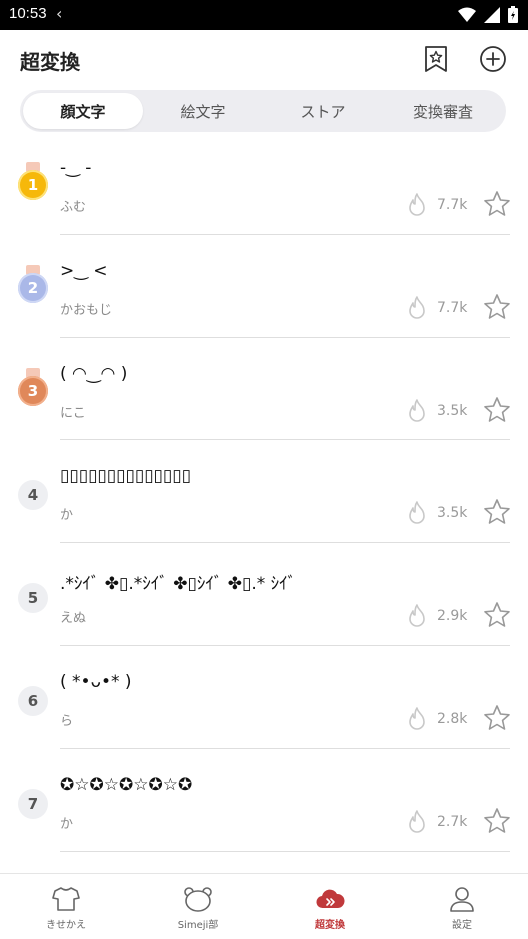 This screenshot has width=528, height=939. What do you see at coordinates (452, 616) in the screenshot?
I see `use-count: 2.9k` at bounding box center [452, 616].